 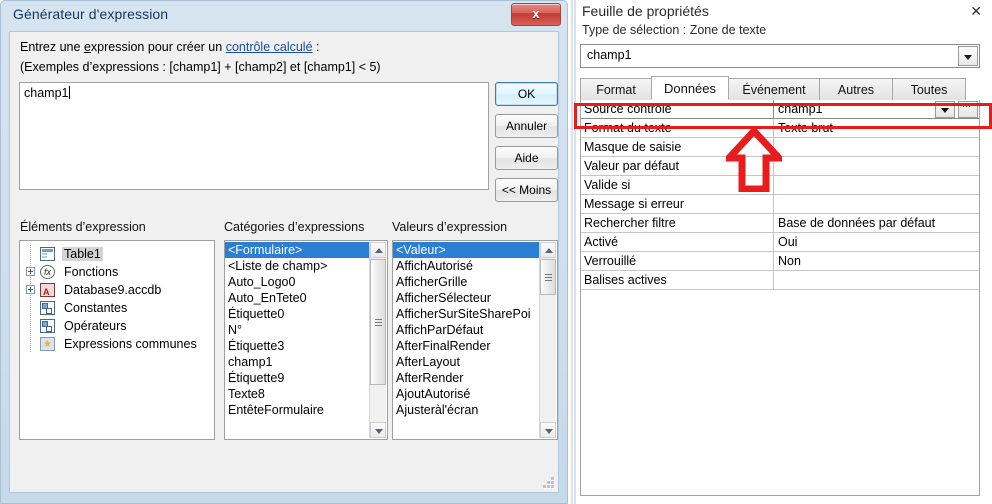 What do you see at coordinates (254, 136) in the screenshot?
I see `expression-input: champ1` at bounding box center [254, 136].